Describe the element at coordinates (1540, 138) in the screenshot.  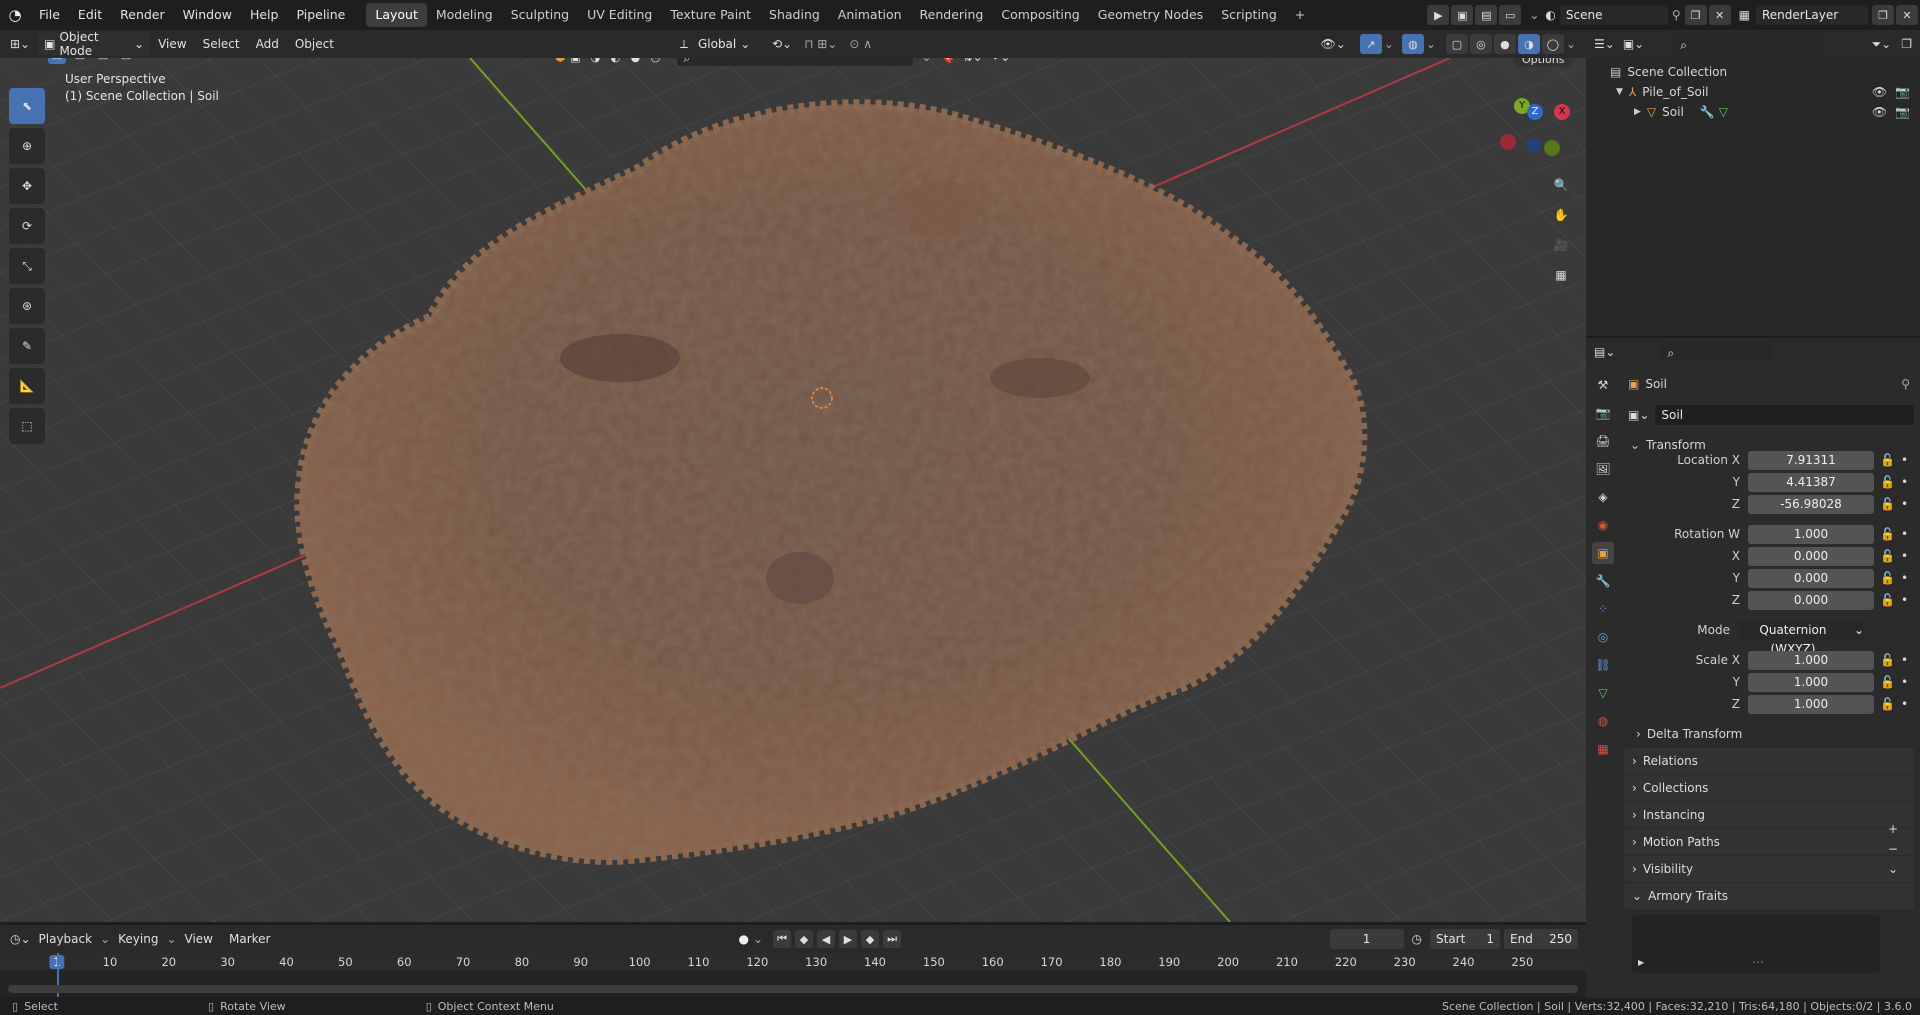
I see `navigation-gizmo: Y Z X` at that location.